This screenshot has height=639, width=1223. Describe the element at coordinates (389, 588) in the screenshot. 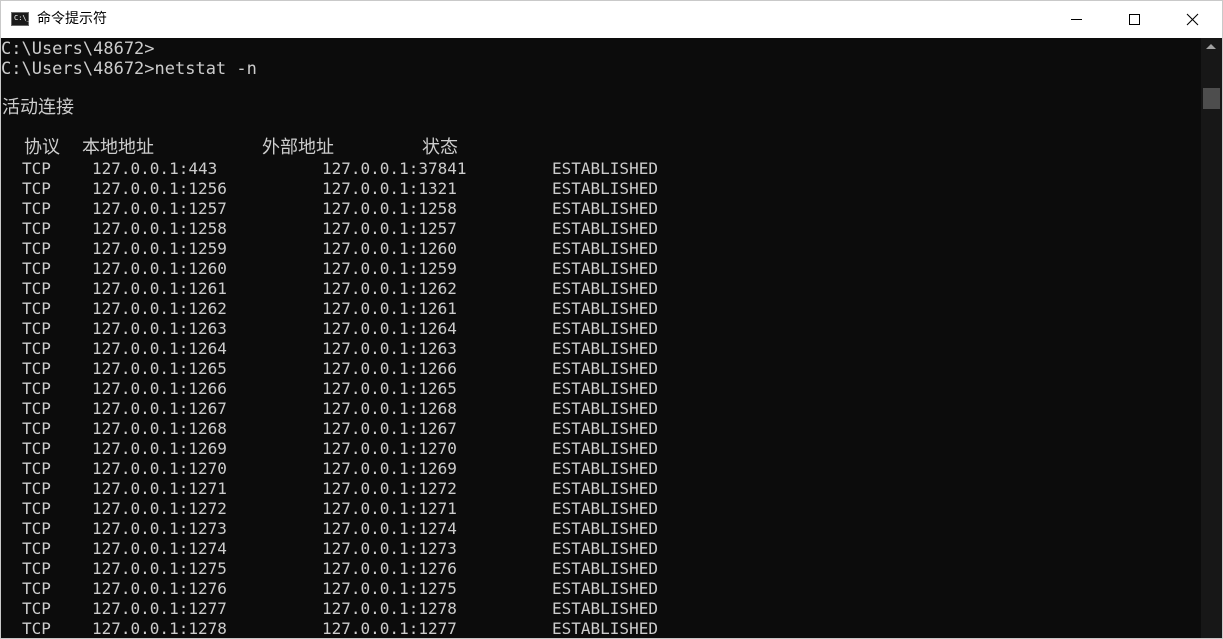

I see `foreign-address-cell: 127.0.0.1:1275` at that location.